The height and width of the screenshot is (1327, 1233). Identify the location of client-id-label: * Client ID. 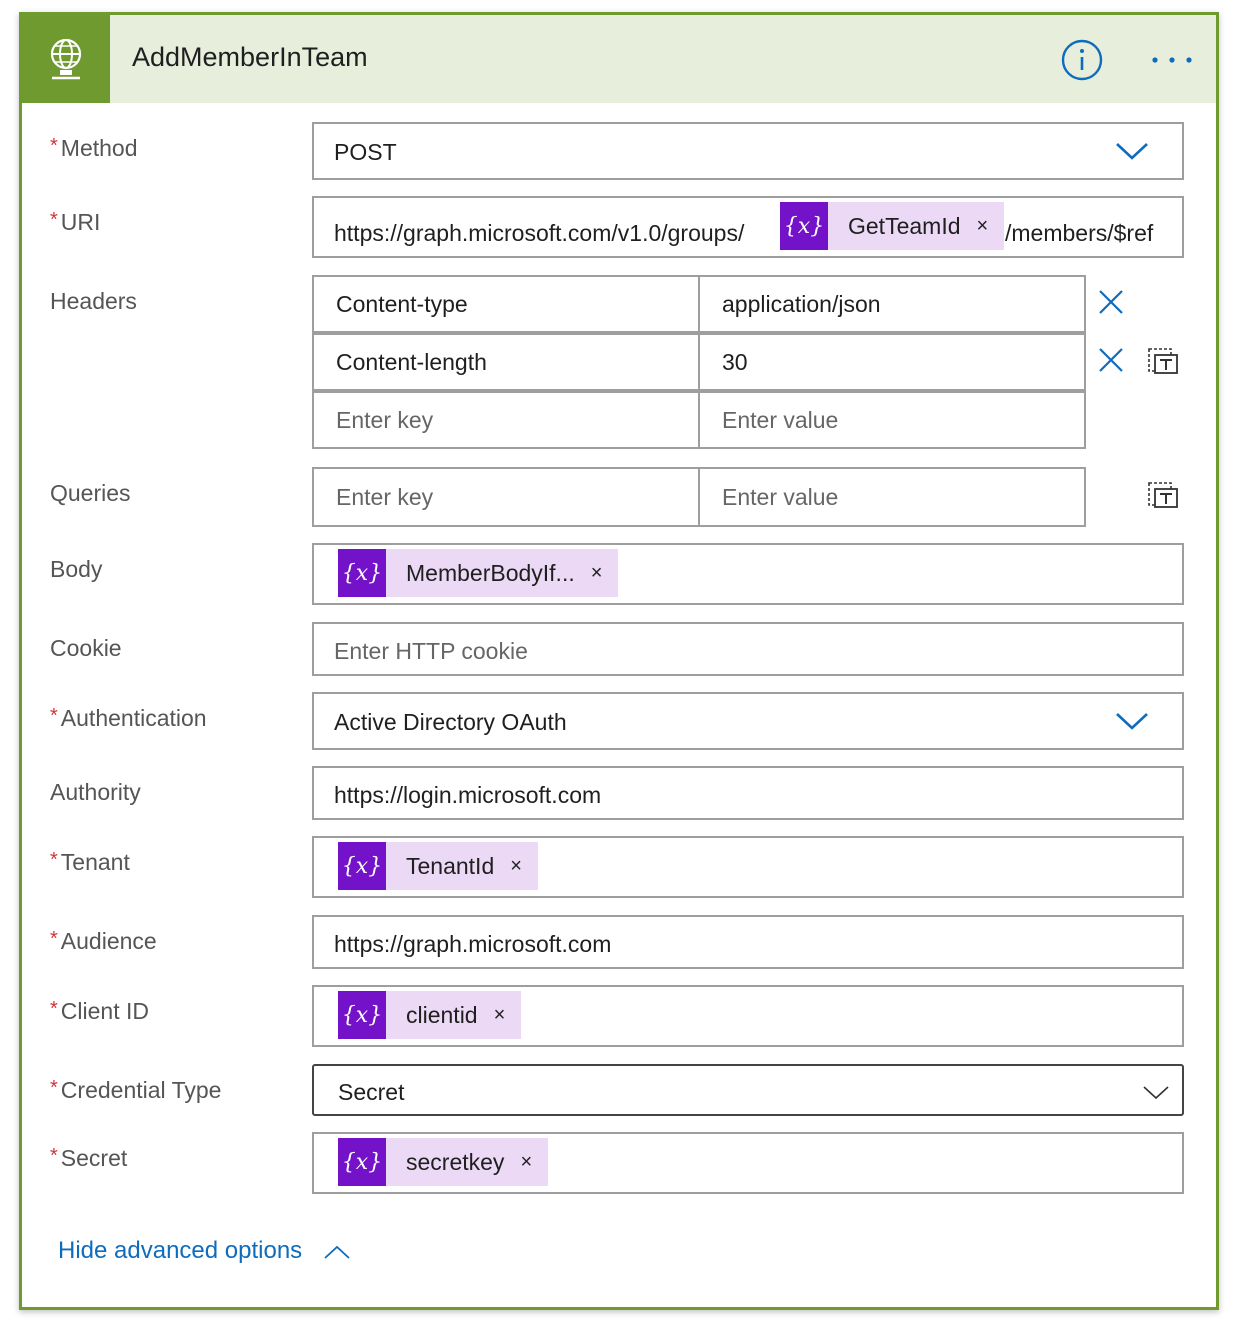
(99, 1011).